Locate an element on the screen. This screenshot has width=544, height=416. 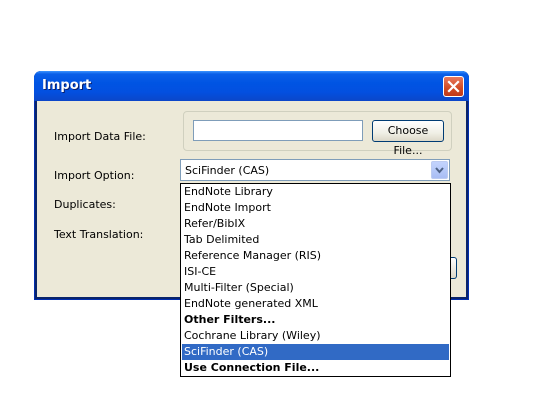
text-translation-label: Text Translation: is located at coordinates (99, 234).